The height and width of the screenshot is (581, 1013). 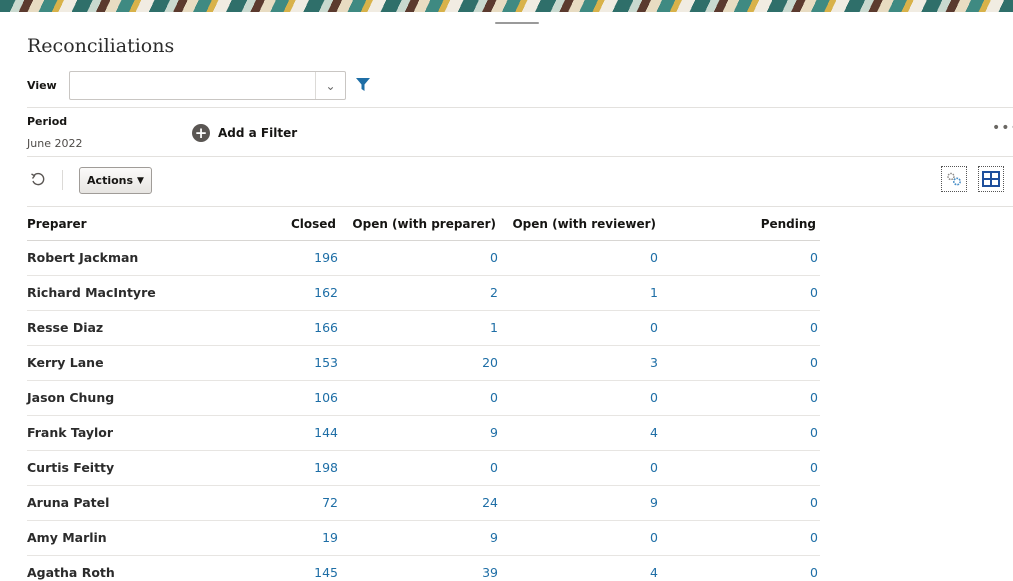 I want to click on period-value: June 2022, so click(x=54, y=143).